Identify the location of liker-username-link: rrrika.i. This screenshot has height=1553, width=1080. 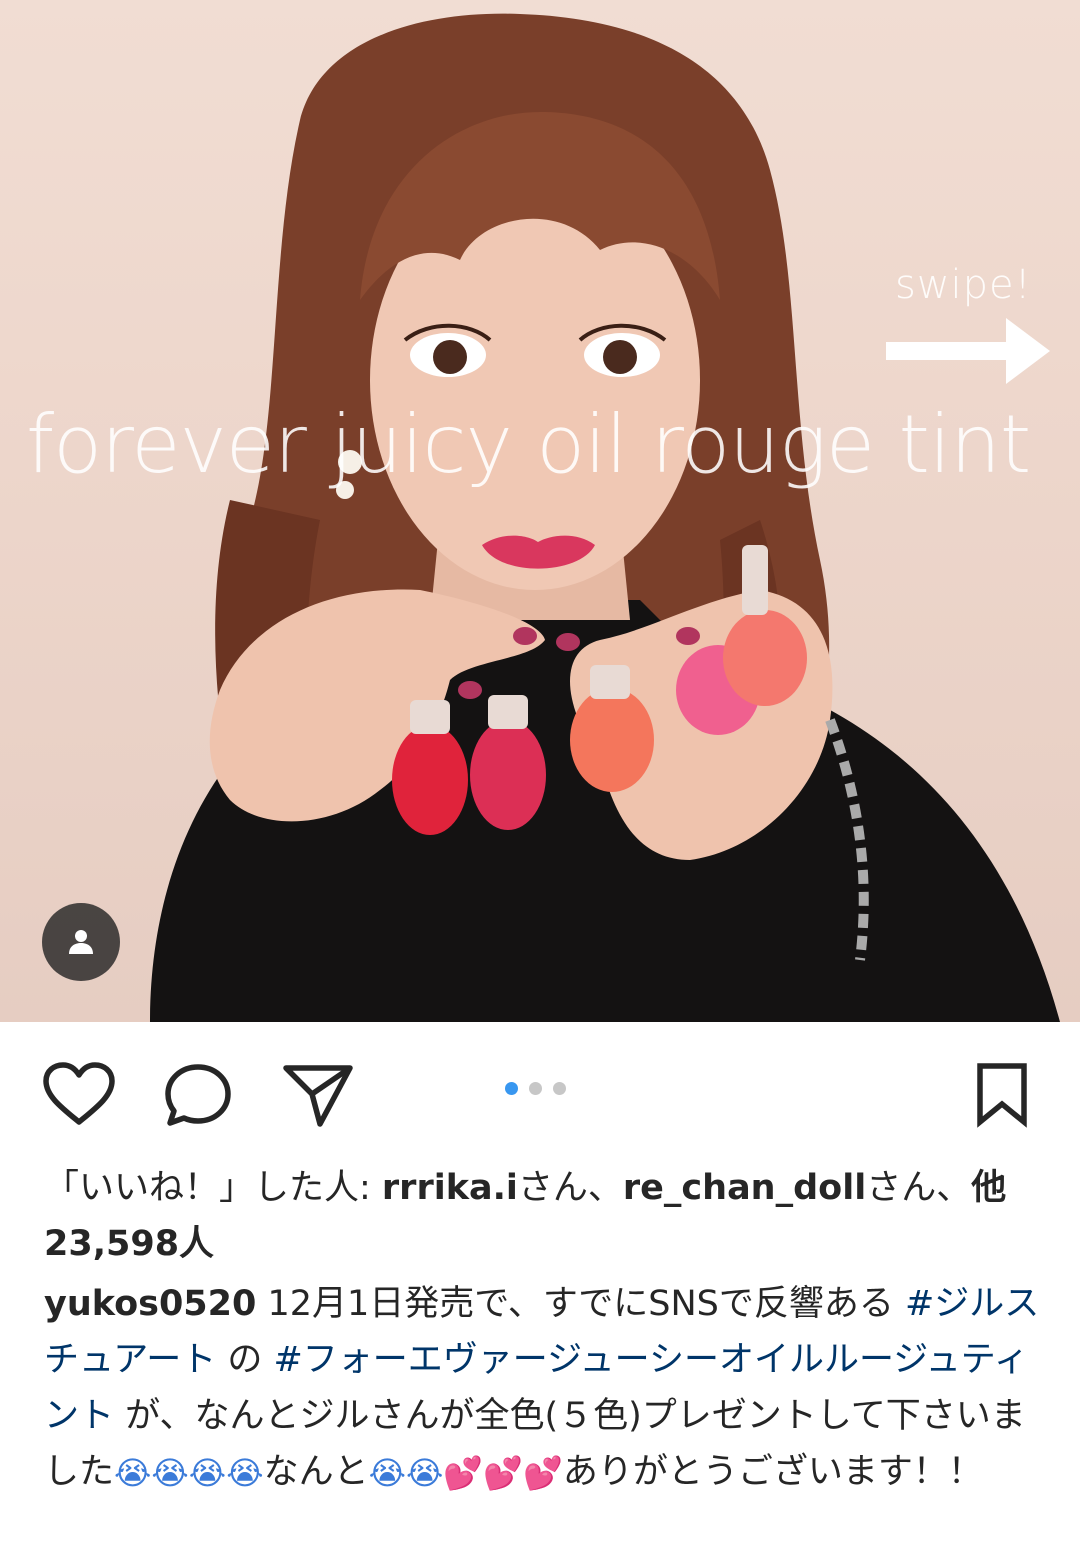
(450, 1188).